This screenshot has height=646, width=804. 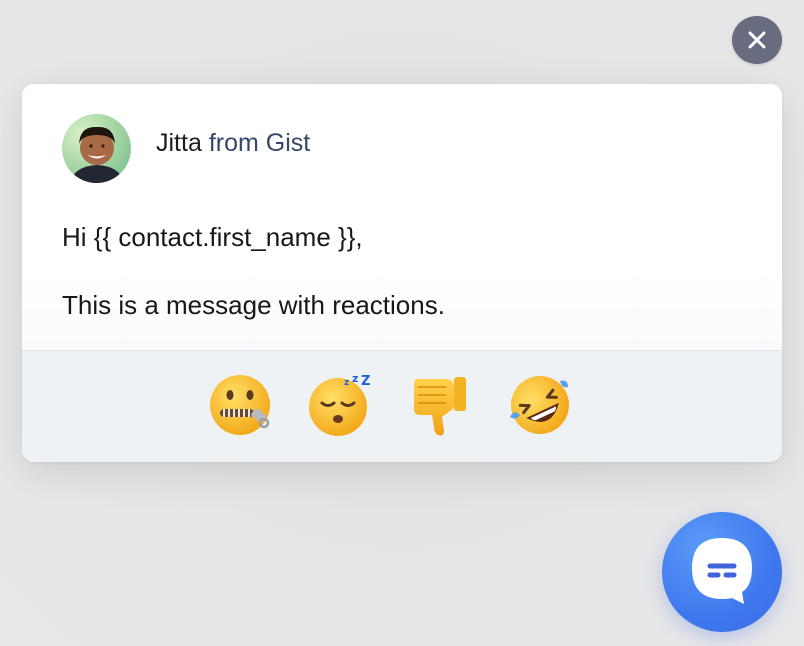 I want to click on chat-bubble-icon, so click(x=722, y=571).